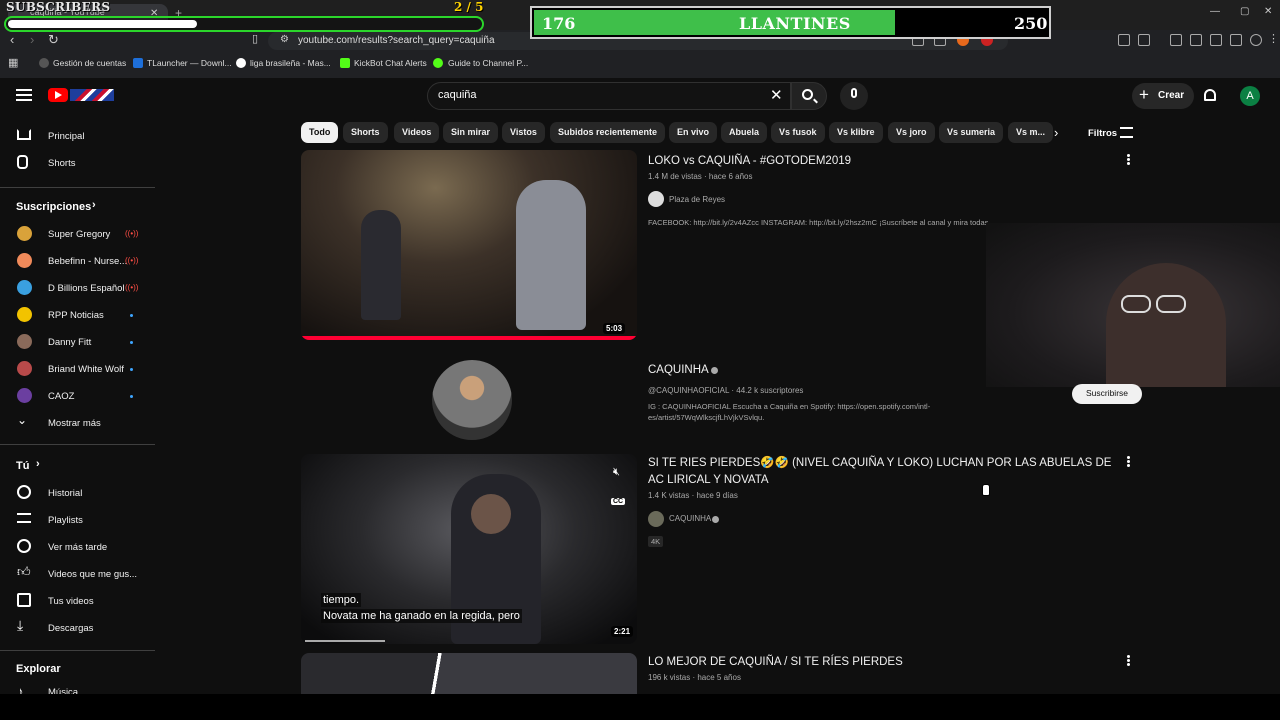 Image resolution: width=1280 pixels, height=720 pixels. I want to click on minimize-icon: —, so click(1215, 11).